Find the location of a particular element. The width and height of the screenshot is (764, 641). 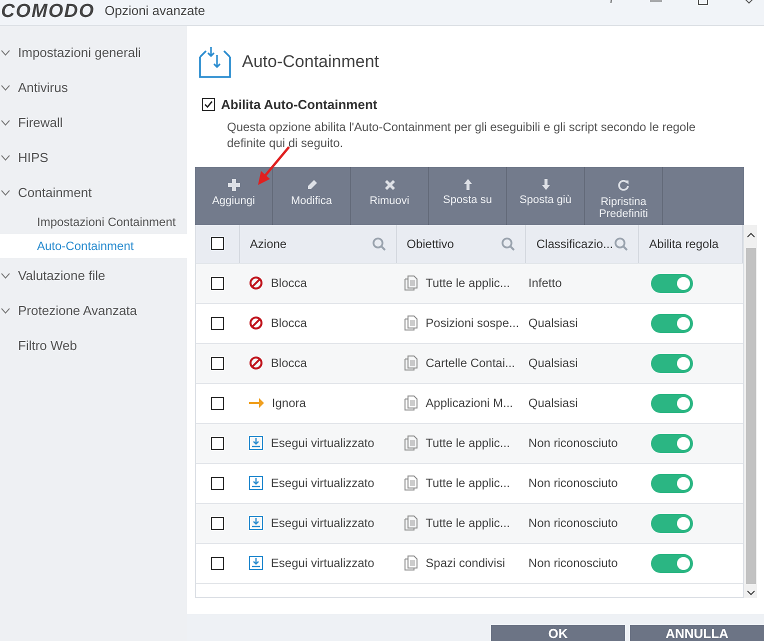

column-header: Abilita regola is located at coordinates (684, 243).